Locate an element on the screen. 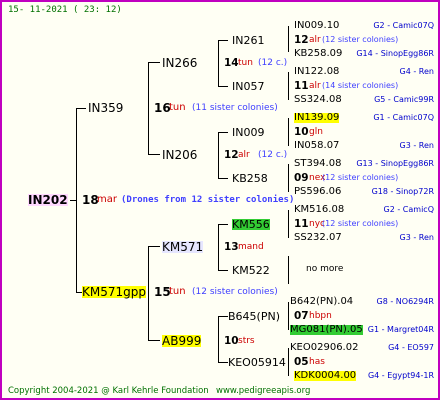 Image resolution: width=440 pixels, height=400 pixels. queen-mother-name: IN359 is located at coordinates (105, 108).